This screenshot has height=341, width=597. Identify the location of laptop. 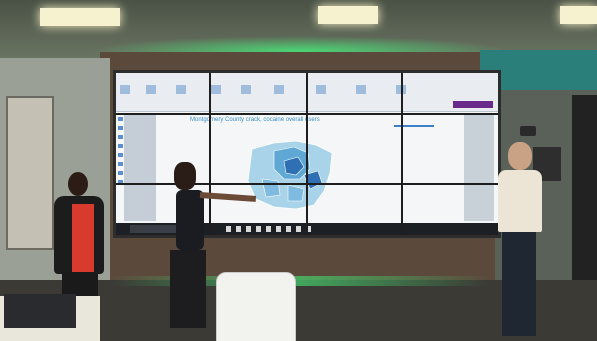
(40, 311).